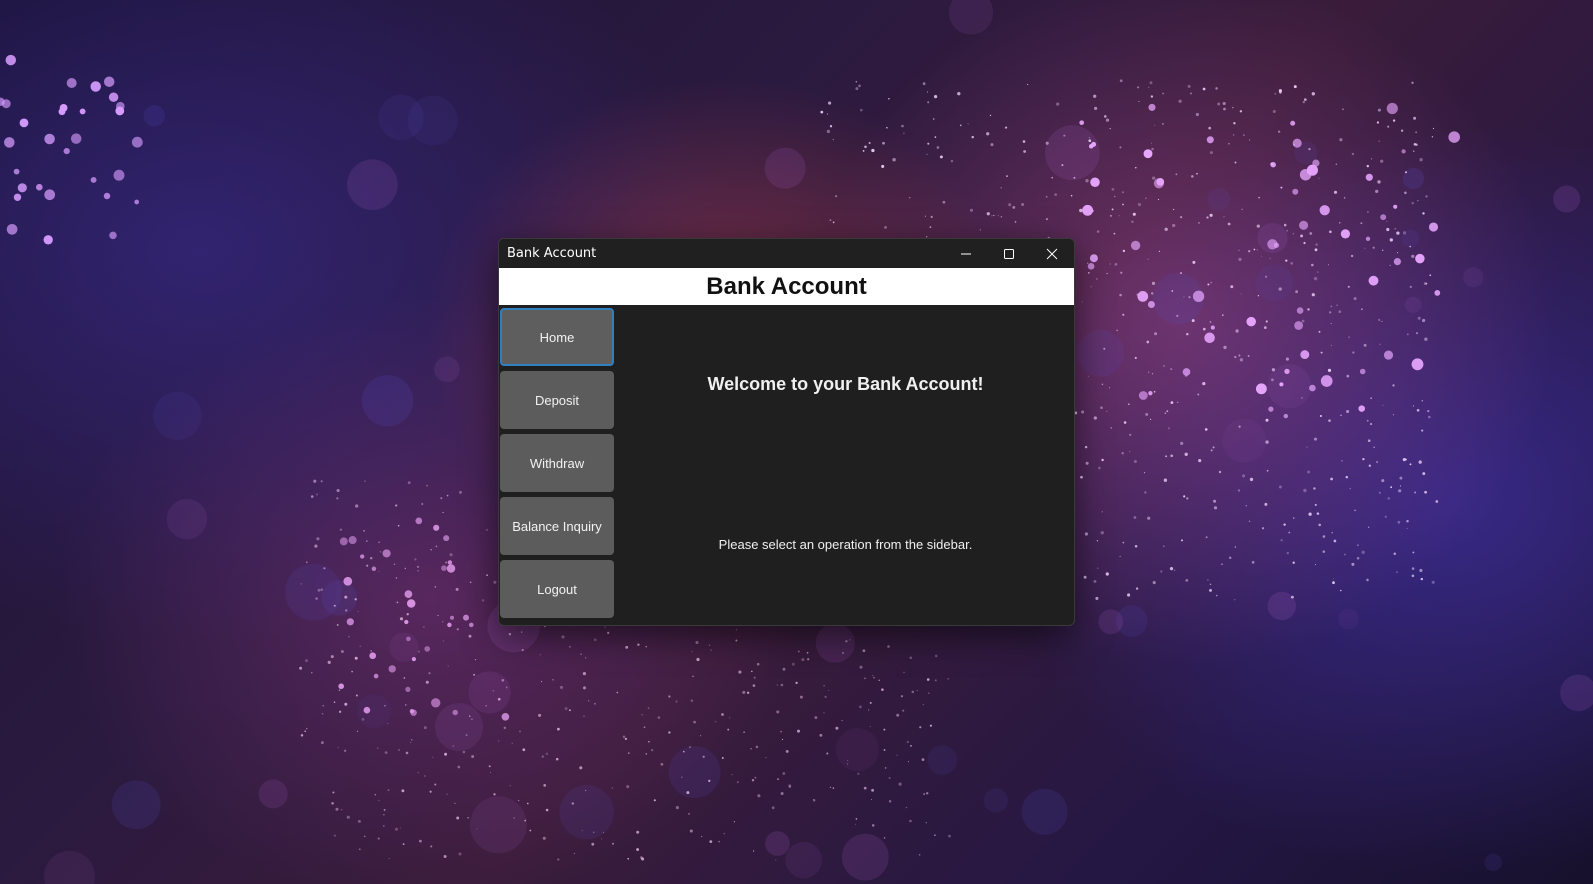 The height and width of the screenshot is (884, 1593). Describe the element at coordinates (1008, 253) in the screenshot. I see `maximize-button` at that location.